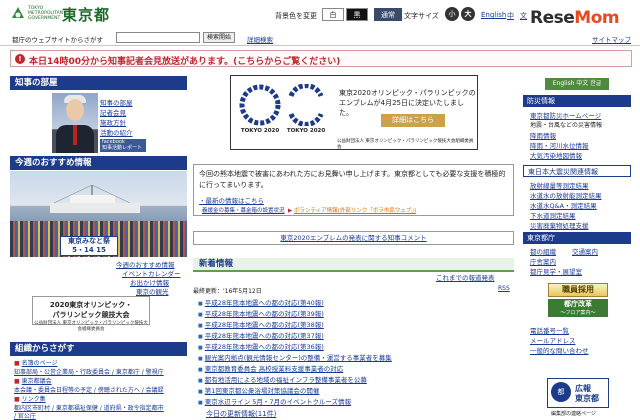 The image size is (640, 420). I want to click on quake-link: 水道水Q&A・測定結果, so click(563, 205).